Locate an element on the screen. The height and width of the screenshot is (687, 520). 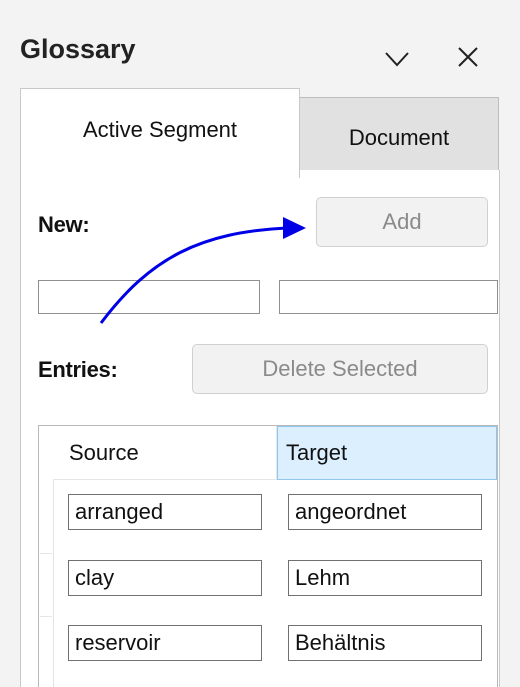
close-icon is located at coordinates (468, 57).